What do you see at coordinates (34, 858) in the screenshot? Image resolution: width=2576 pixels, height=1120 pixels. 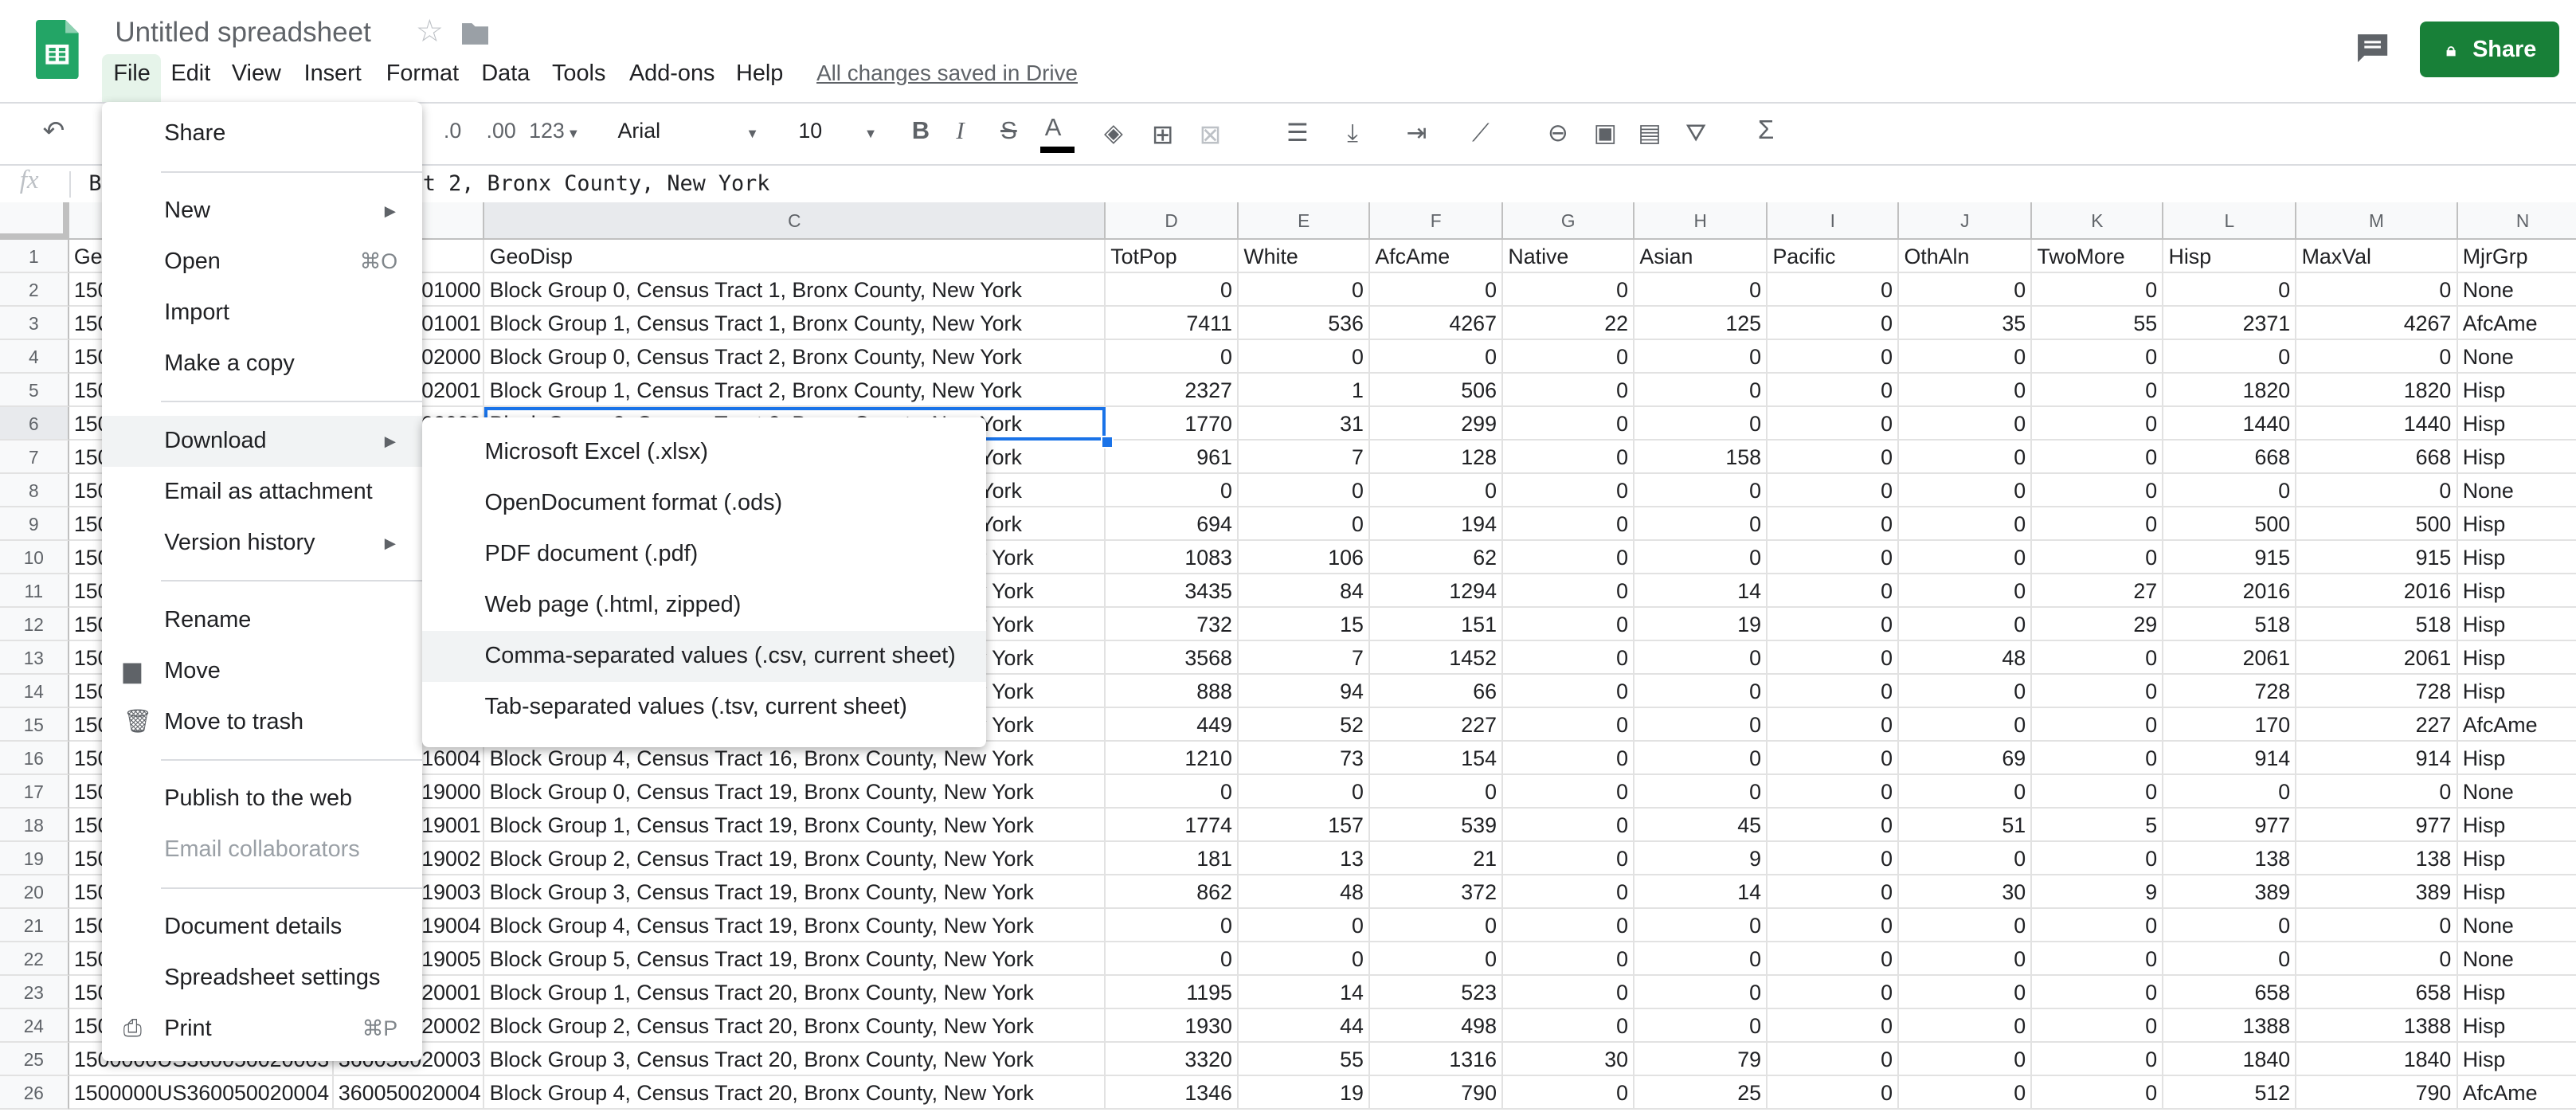 I see `row-header: 19` at bounding box center [34, 858].